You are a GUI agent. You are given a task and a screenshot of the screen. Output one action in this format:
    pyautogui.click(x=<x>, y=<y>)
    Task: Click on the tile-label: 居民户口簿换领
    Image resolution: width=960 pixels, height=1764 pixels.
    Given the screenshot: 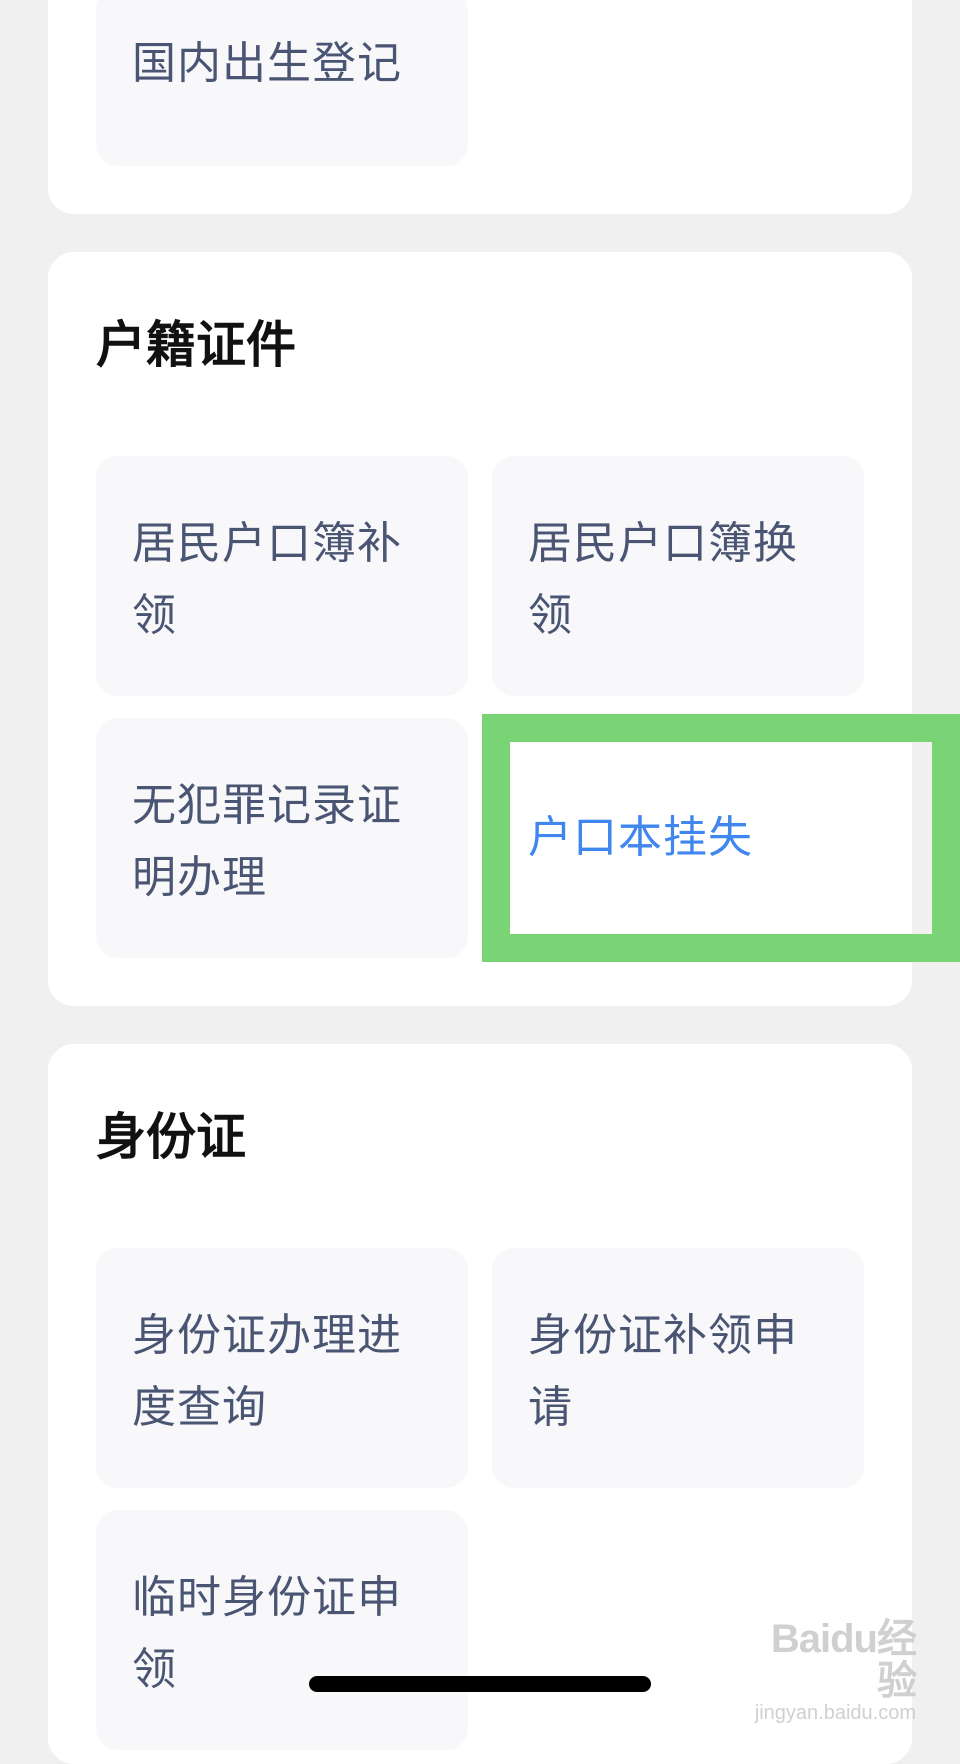 What is the action you would take?
    pyautogui.click(x=663, y=579)
    